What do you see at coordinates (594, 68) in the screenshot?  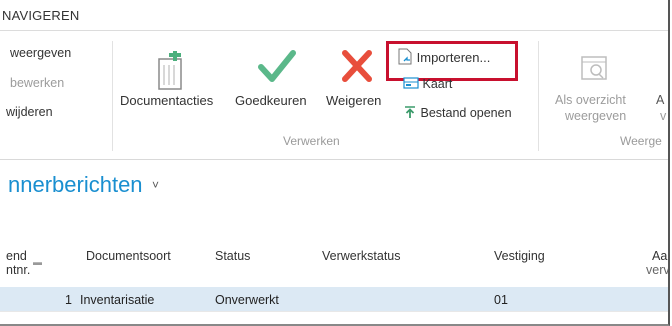 I see `list-view-icon` at bounding box center [594, 68].